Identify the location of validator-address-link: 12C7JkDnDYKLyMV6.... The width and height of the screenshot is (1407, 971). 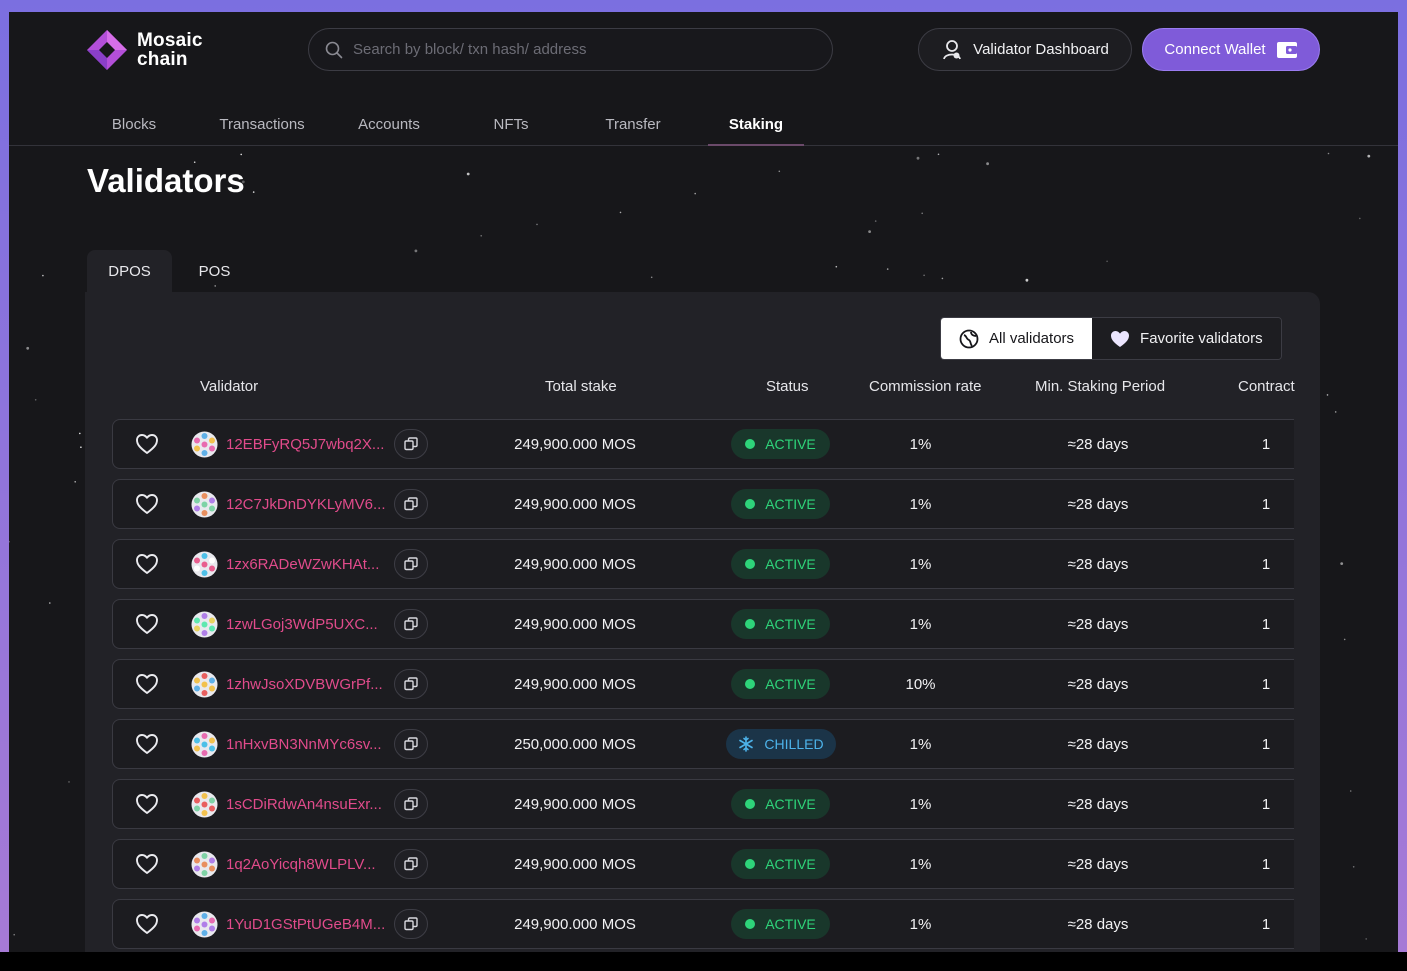
(306, 504).